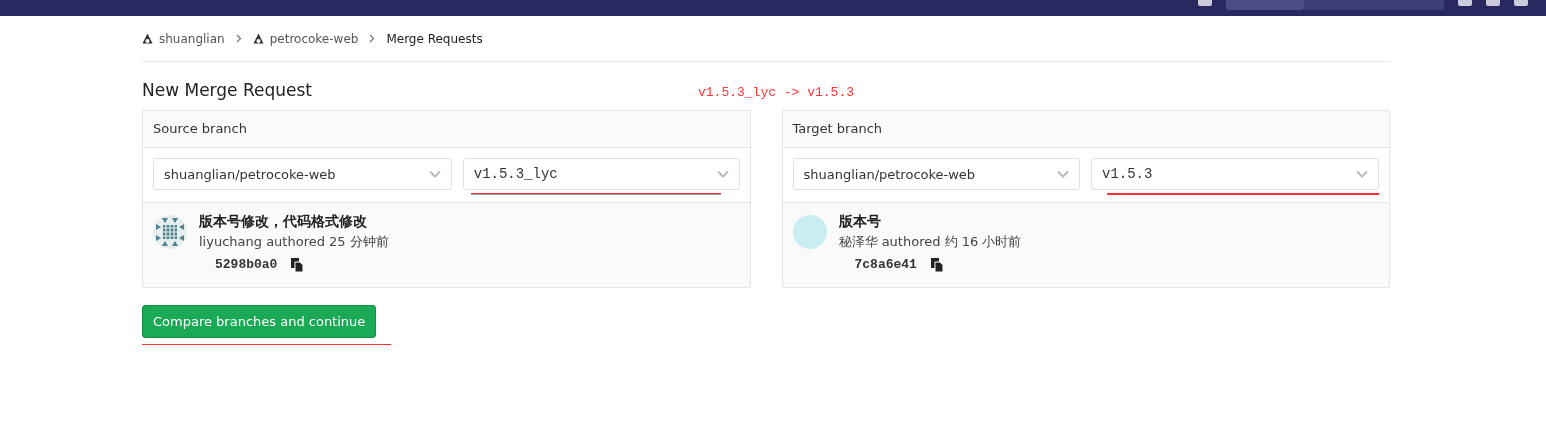 The width and height of the screenshot is (1546, 446). Describe the element at coordinates (1374, 5) in the screenshot. I see `search-field` at that location.